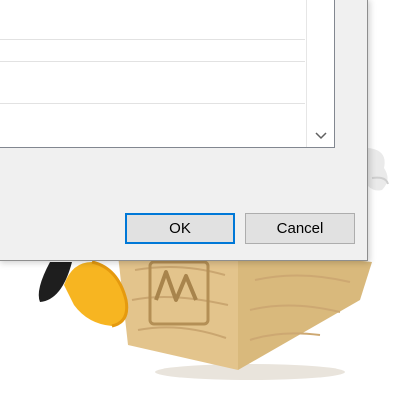 The height and width of the screenshot is (400, 400). I want to click on chevron-down-icon, so click(320, 136).